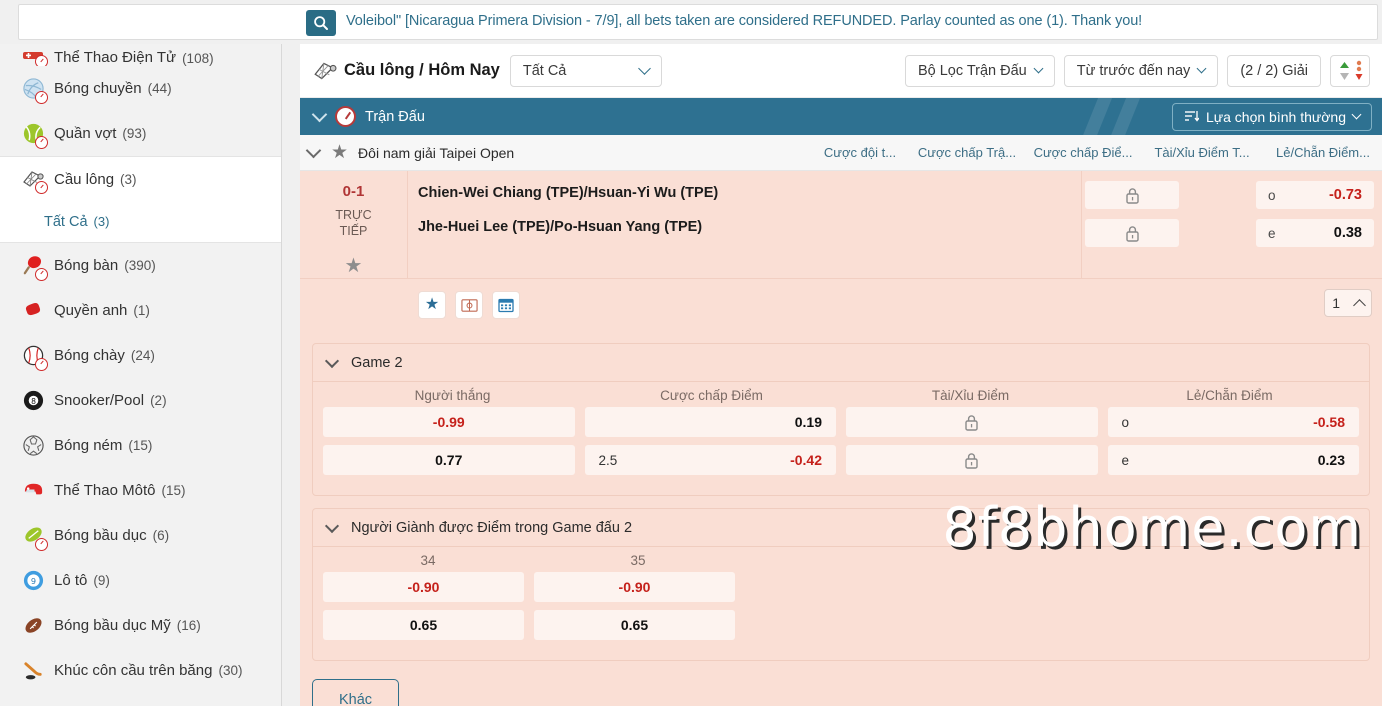  I want to click on market-row: 0.77 2.5 -0.42 e 0.23, so click(841, 460).